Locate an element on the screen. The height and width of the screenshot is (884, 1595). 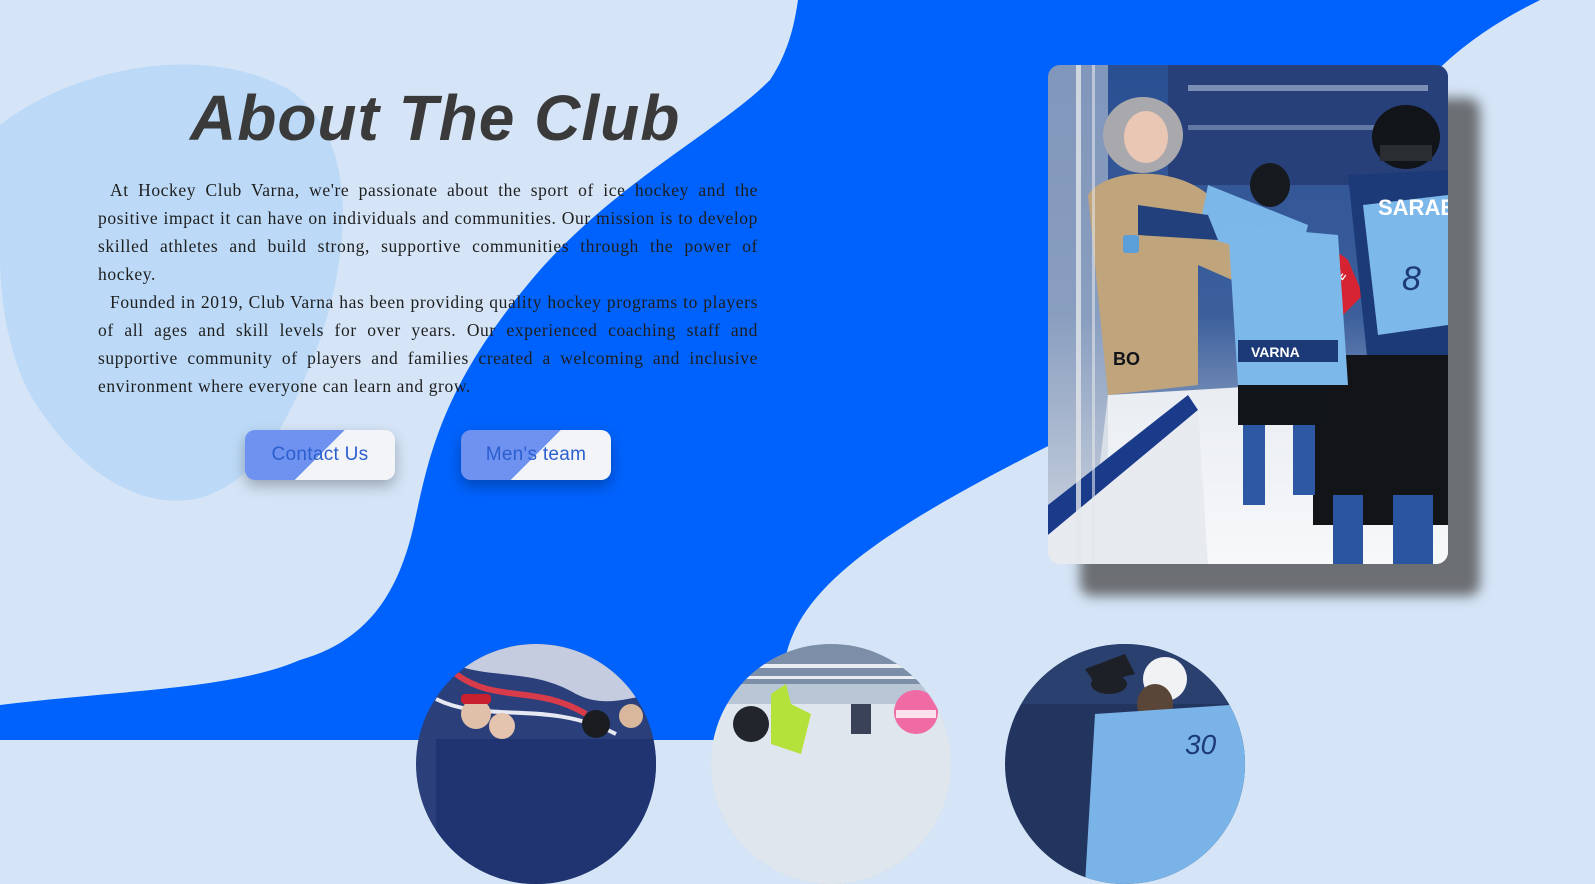
contact-us-label: Contact Us is located at coordinates (320, 454).